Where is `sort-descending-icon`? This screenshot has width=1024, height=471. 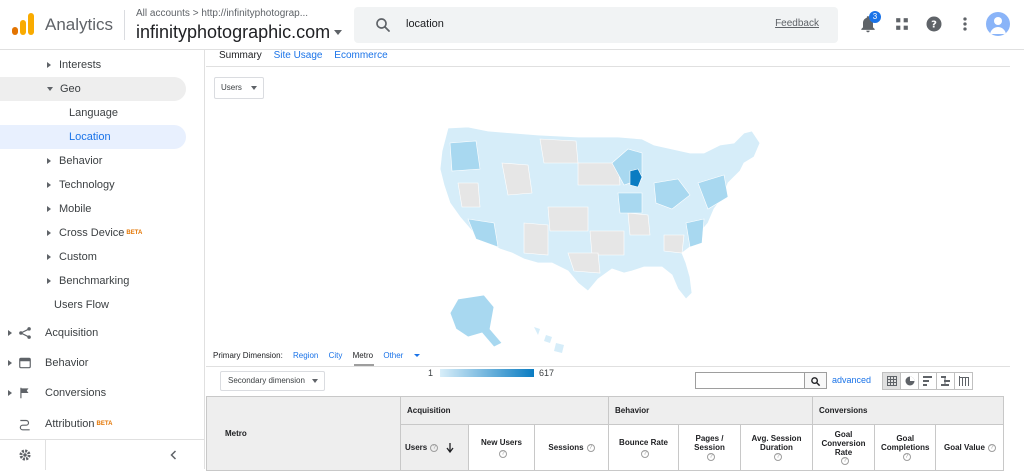 sort-descending-icon is located at coordinates (450, 447).